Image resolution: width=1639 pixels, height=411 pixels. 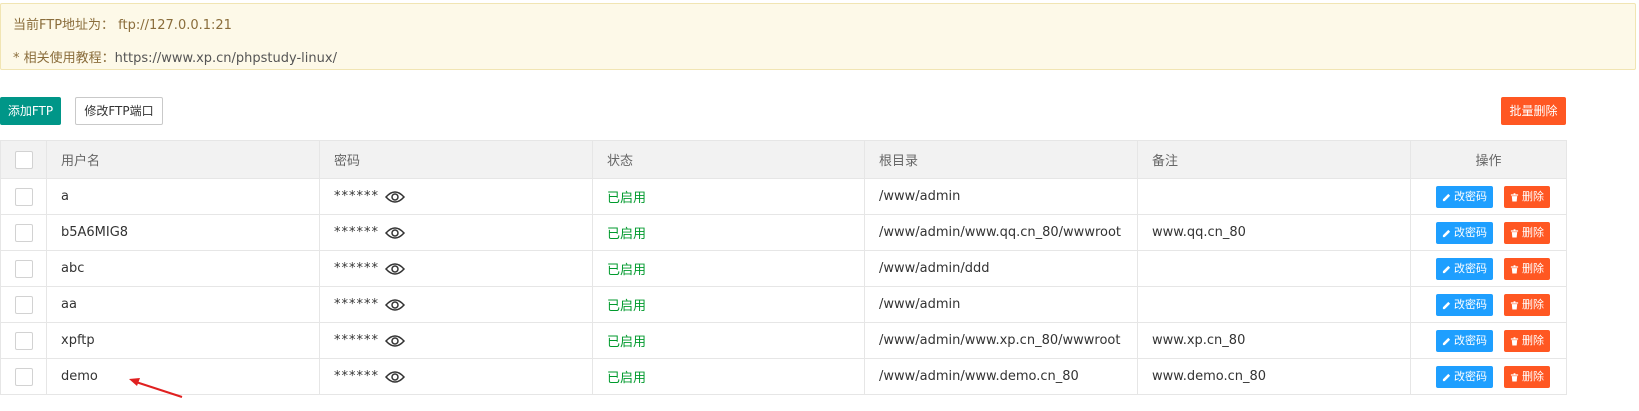 What do you see at coordinates (156, 388) in the screenshot?
I see `arrow-annotation` at bounding box center [156, 388].